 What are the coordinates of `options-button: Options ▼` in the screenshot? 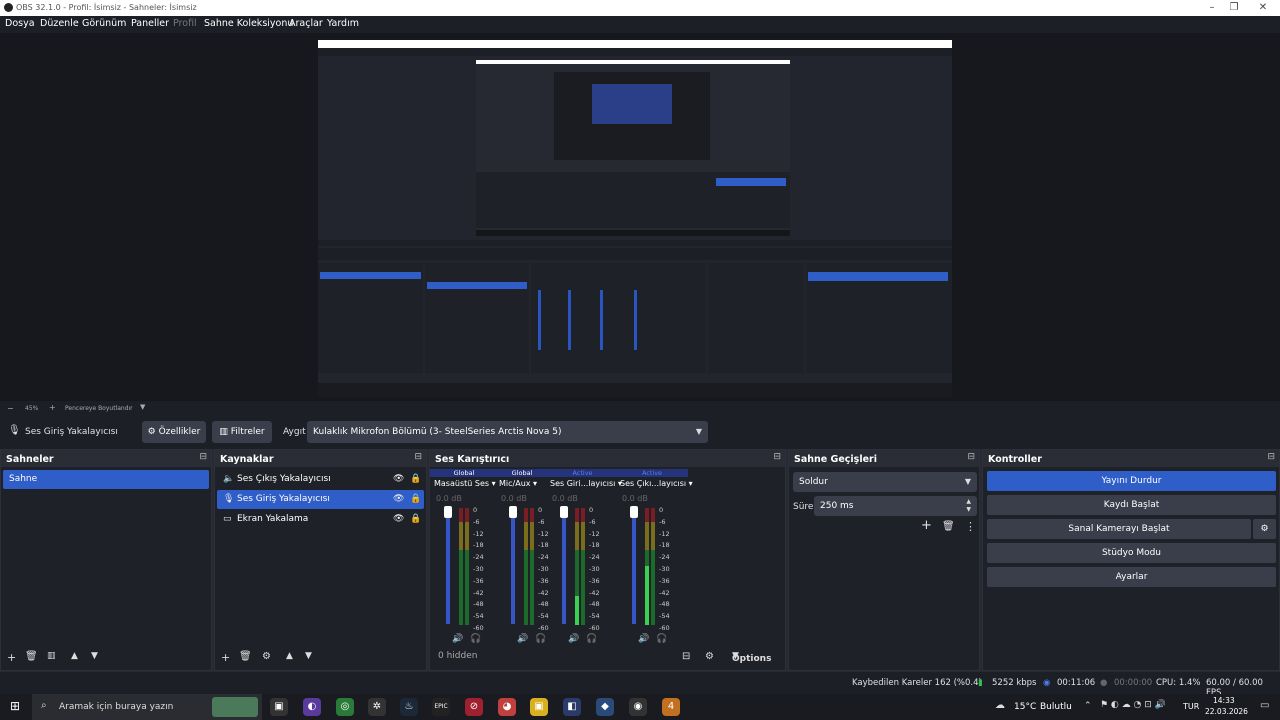 It's located at (751, 657).